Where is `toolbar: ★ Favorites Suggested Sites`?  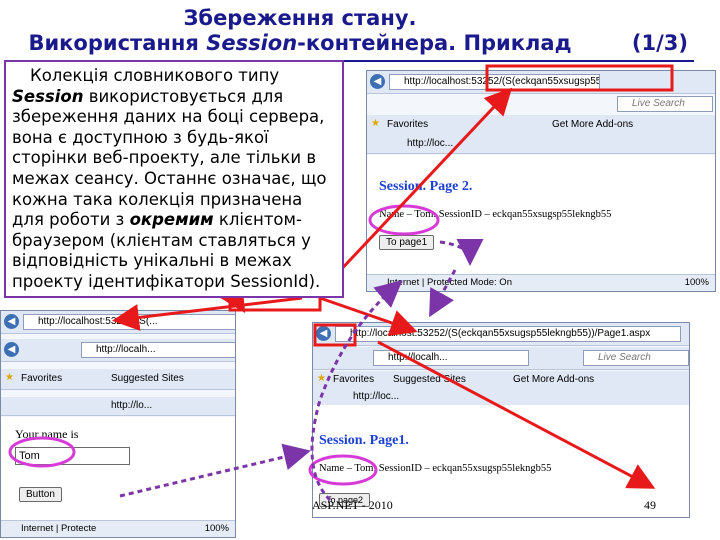 toolbar: ★ Favorites Suggested Sites is located at coordinates (118, 379).